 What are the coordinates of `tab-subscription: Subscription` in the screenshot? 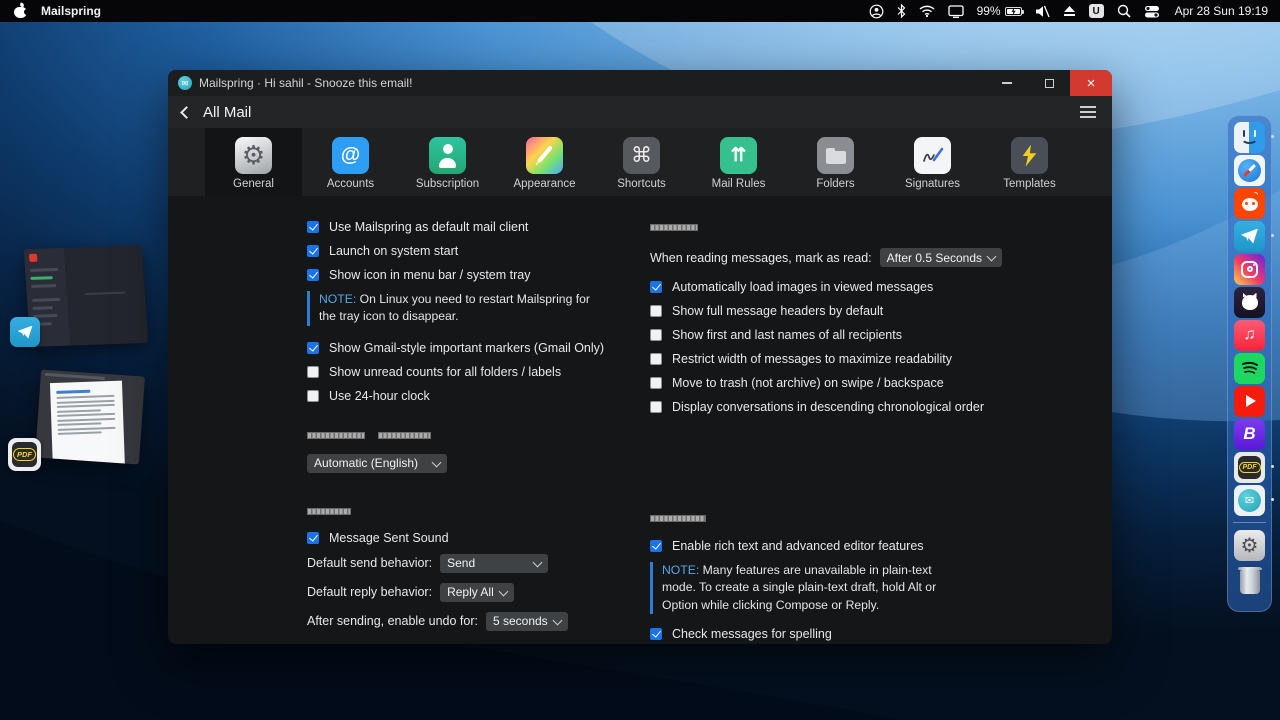 It's located at (447, 162).